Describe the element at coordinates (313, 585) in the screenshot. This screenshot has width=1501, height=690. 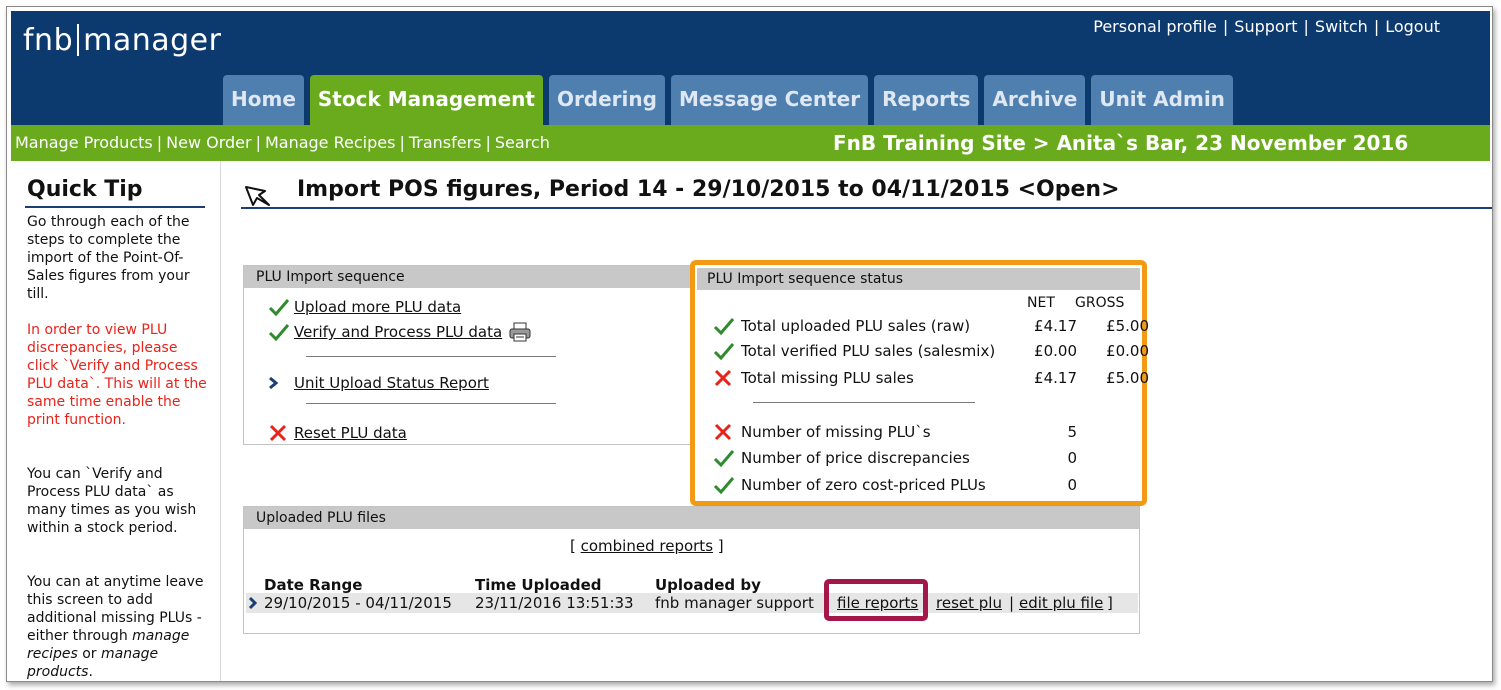
I see `date-range-header: Date Range` at that location.